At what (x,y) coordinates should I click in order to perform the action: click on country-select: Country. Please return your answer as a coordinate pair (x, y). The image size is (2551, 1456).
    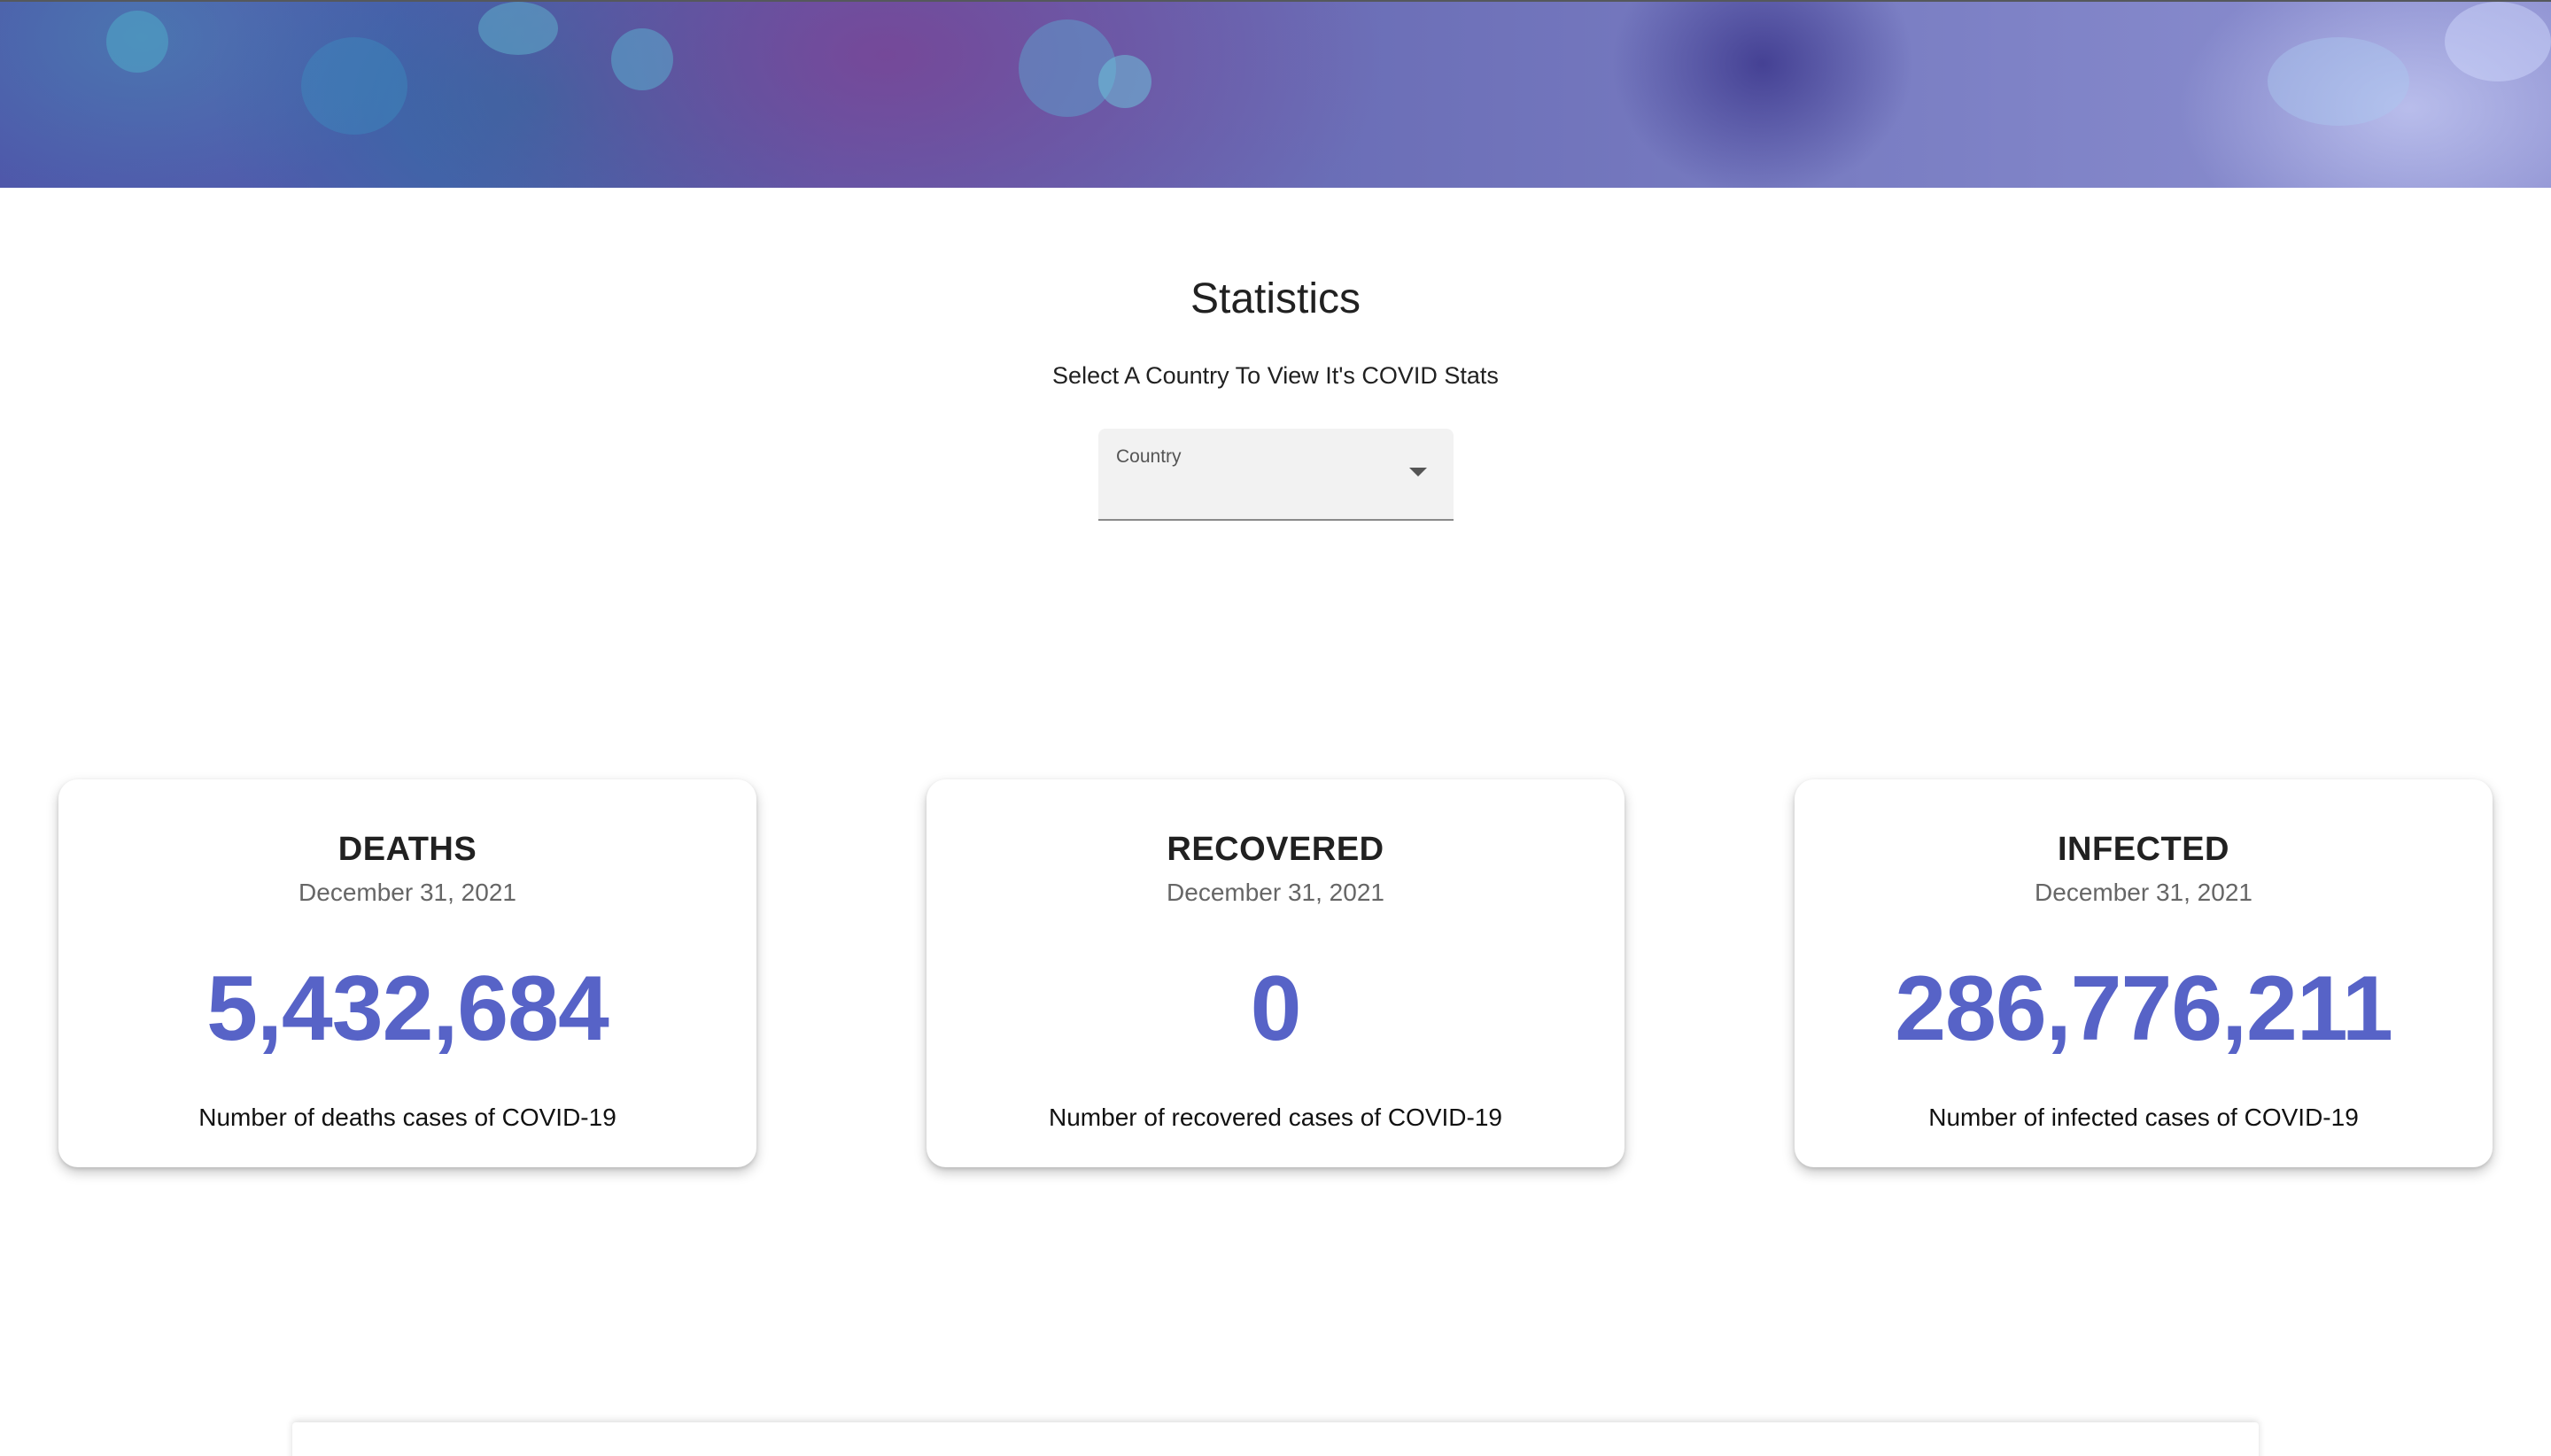
    Looking at the image, I should click on (1276, 475).